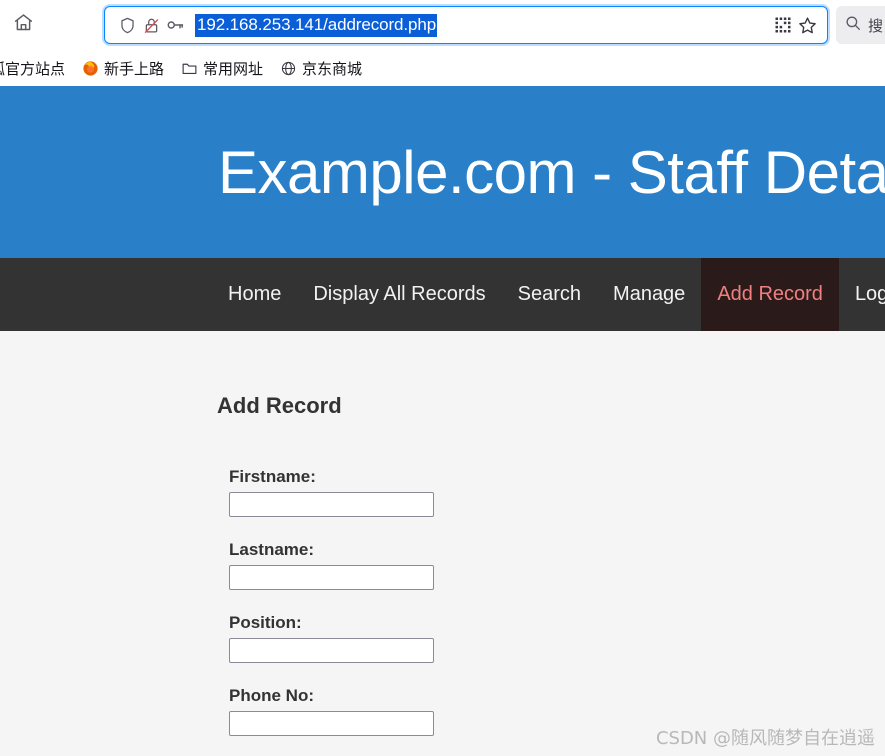 The width and height of the screenshot is (885, 756). What do you see at coordinates (557, 565) in the screenshot?
I see `field-lastname: Lastname:` at bounding box center [557, 565].